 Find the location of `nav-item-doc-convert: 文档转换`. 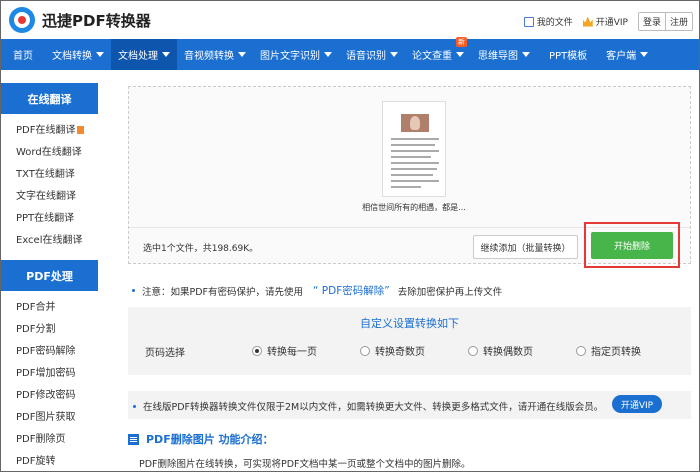

nav-item-doc-convert: 文档转换 is located at coordinates (78, 54).